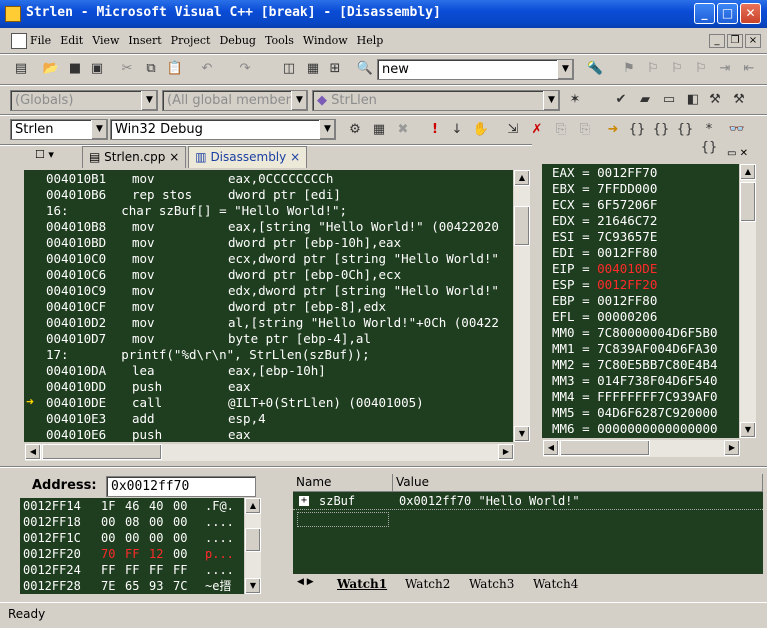  I want to click on redo-icon: ↷, so click(245, 69).